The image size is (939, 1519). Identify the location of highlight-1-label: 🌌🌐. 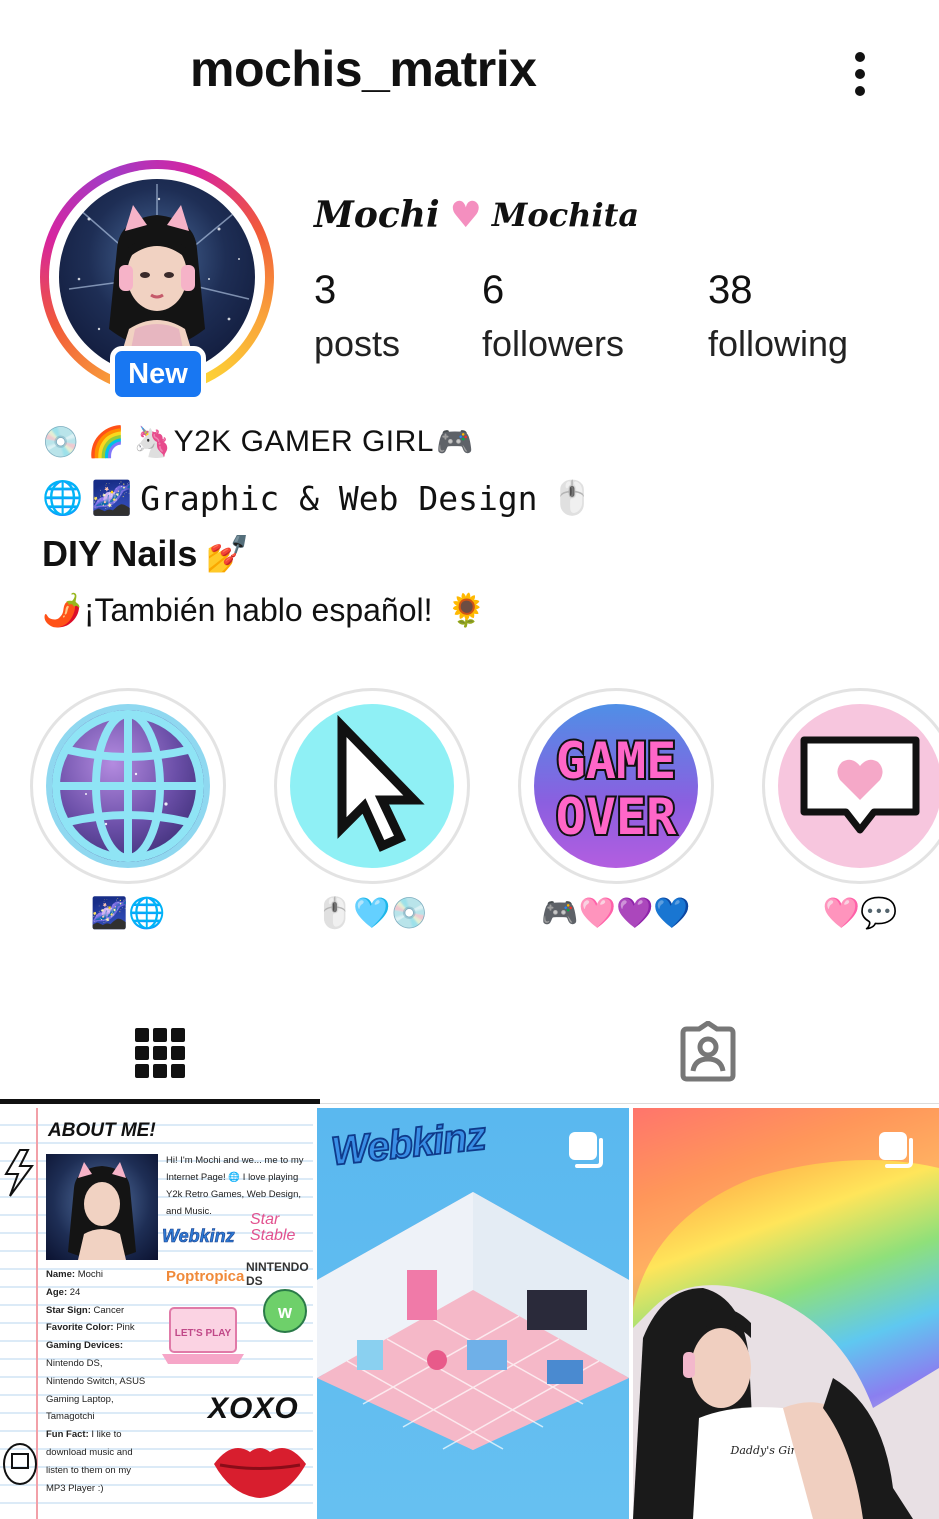
(128, 913).